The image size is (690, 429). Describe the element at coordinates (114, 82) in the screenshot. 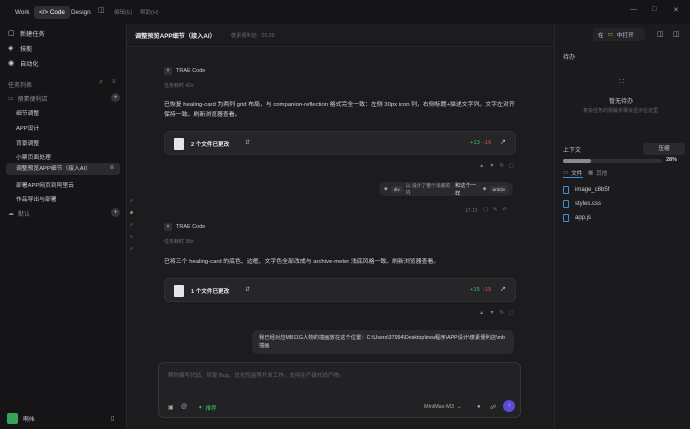

I see `filter-icon: ≡` at that location.